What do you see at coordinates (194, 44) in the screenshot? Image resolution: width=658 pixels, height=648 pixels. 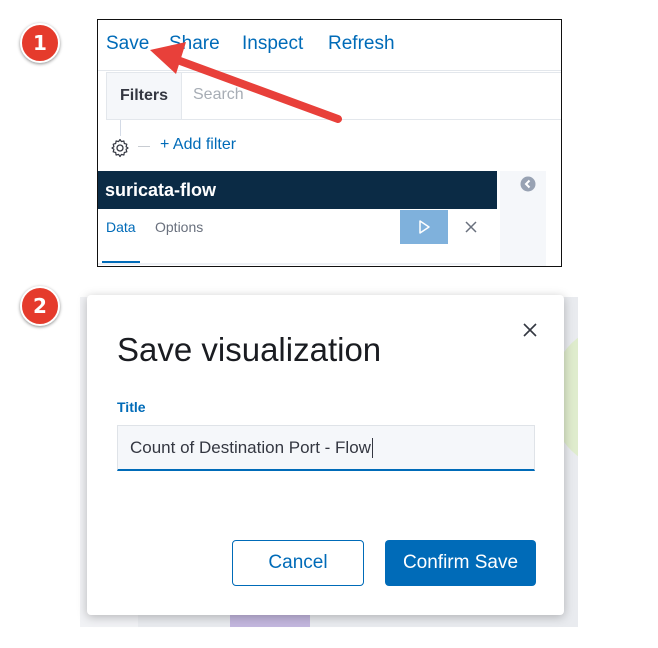 I see `share-link: Share` at bounding box center [194, 44].